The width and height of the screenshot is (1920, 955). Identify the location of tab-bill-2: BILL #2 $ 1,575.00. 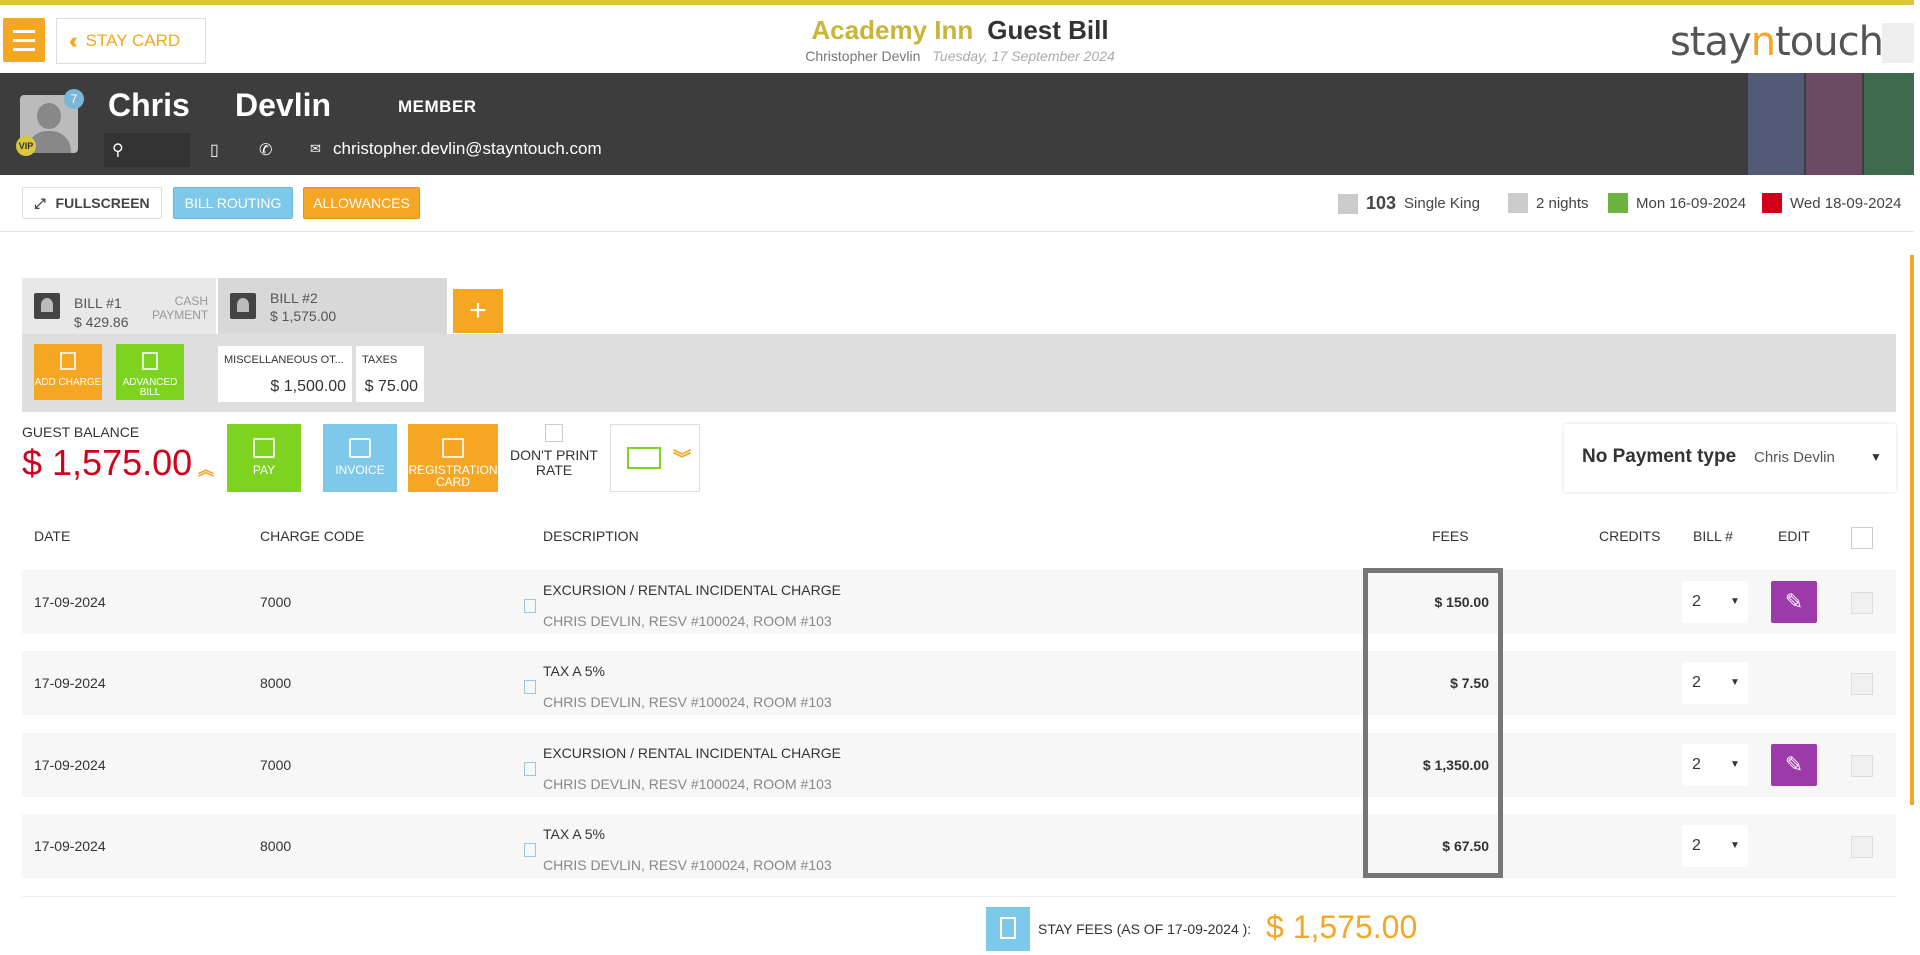
(332, 306).